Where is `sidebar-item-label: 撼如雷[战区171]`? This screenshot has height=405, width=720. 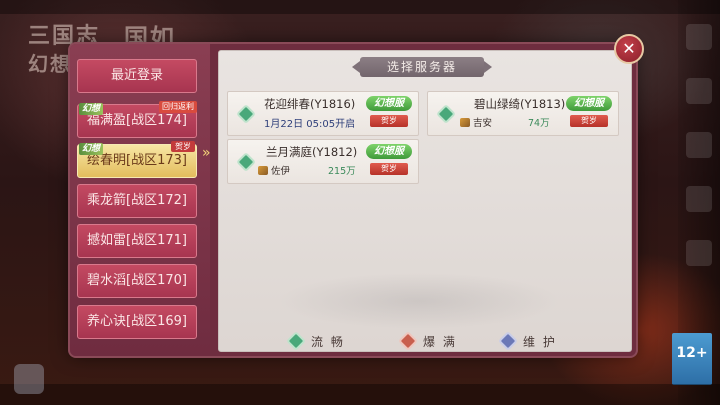 sidebar-item-label: 撼如雷[战区171] is located at coordinates (137, 240).